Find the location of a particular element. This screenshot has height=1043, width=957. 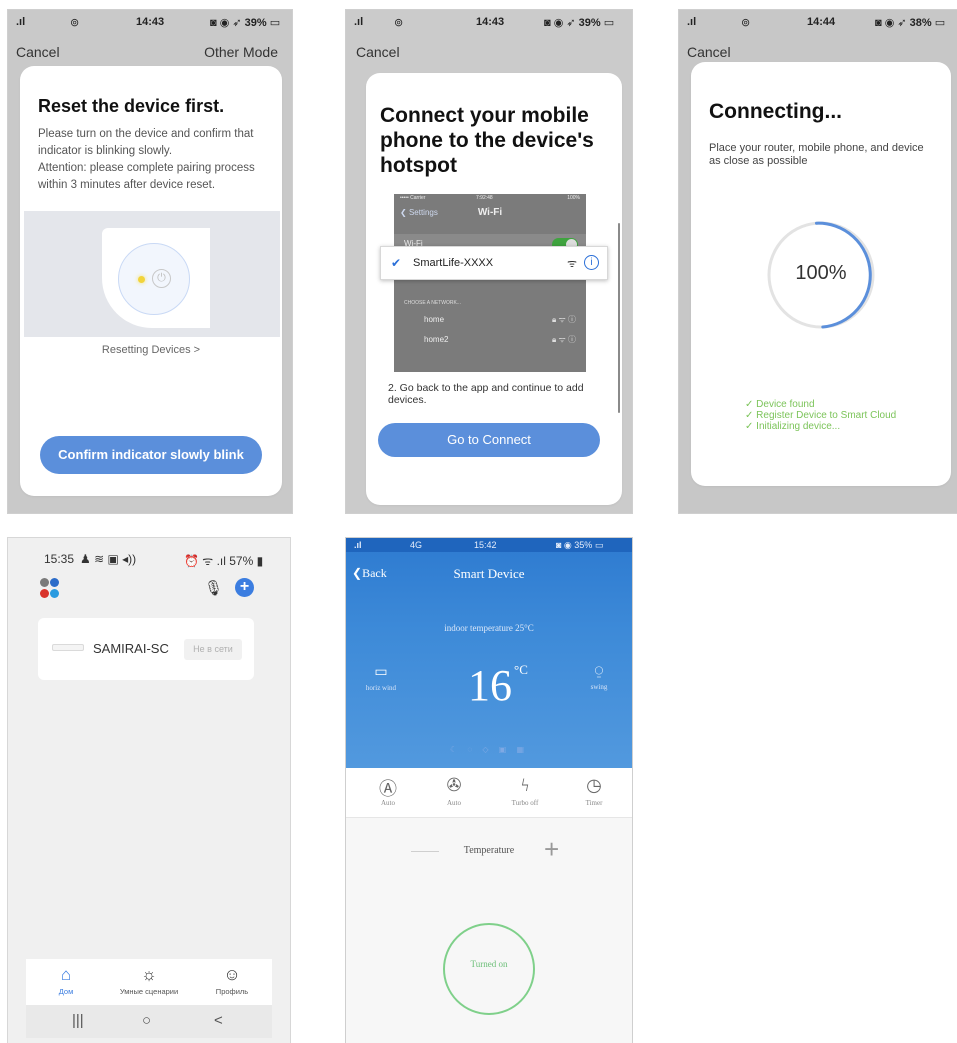

temperature-increase-button: + is located at coordinates (551, 849).